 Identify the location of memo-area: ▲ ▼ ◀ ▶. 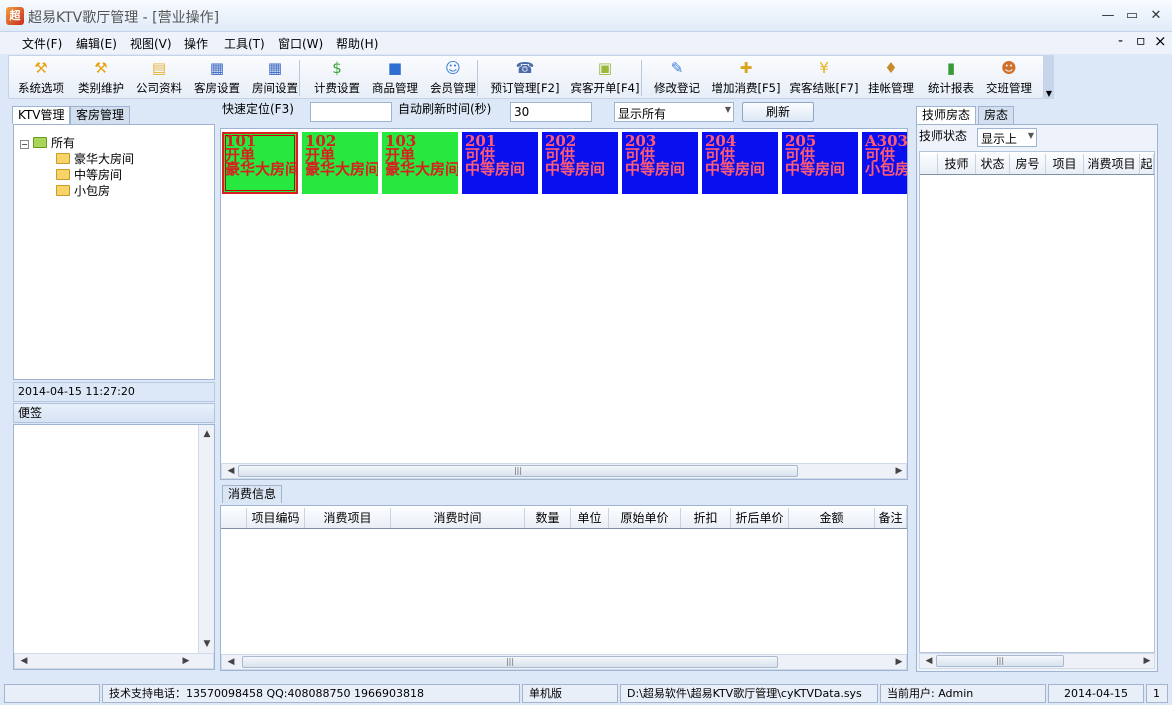
(114, 547).